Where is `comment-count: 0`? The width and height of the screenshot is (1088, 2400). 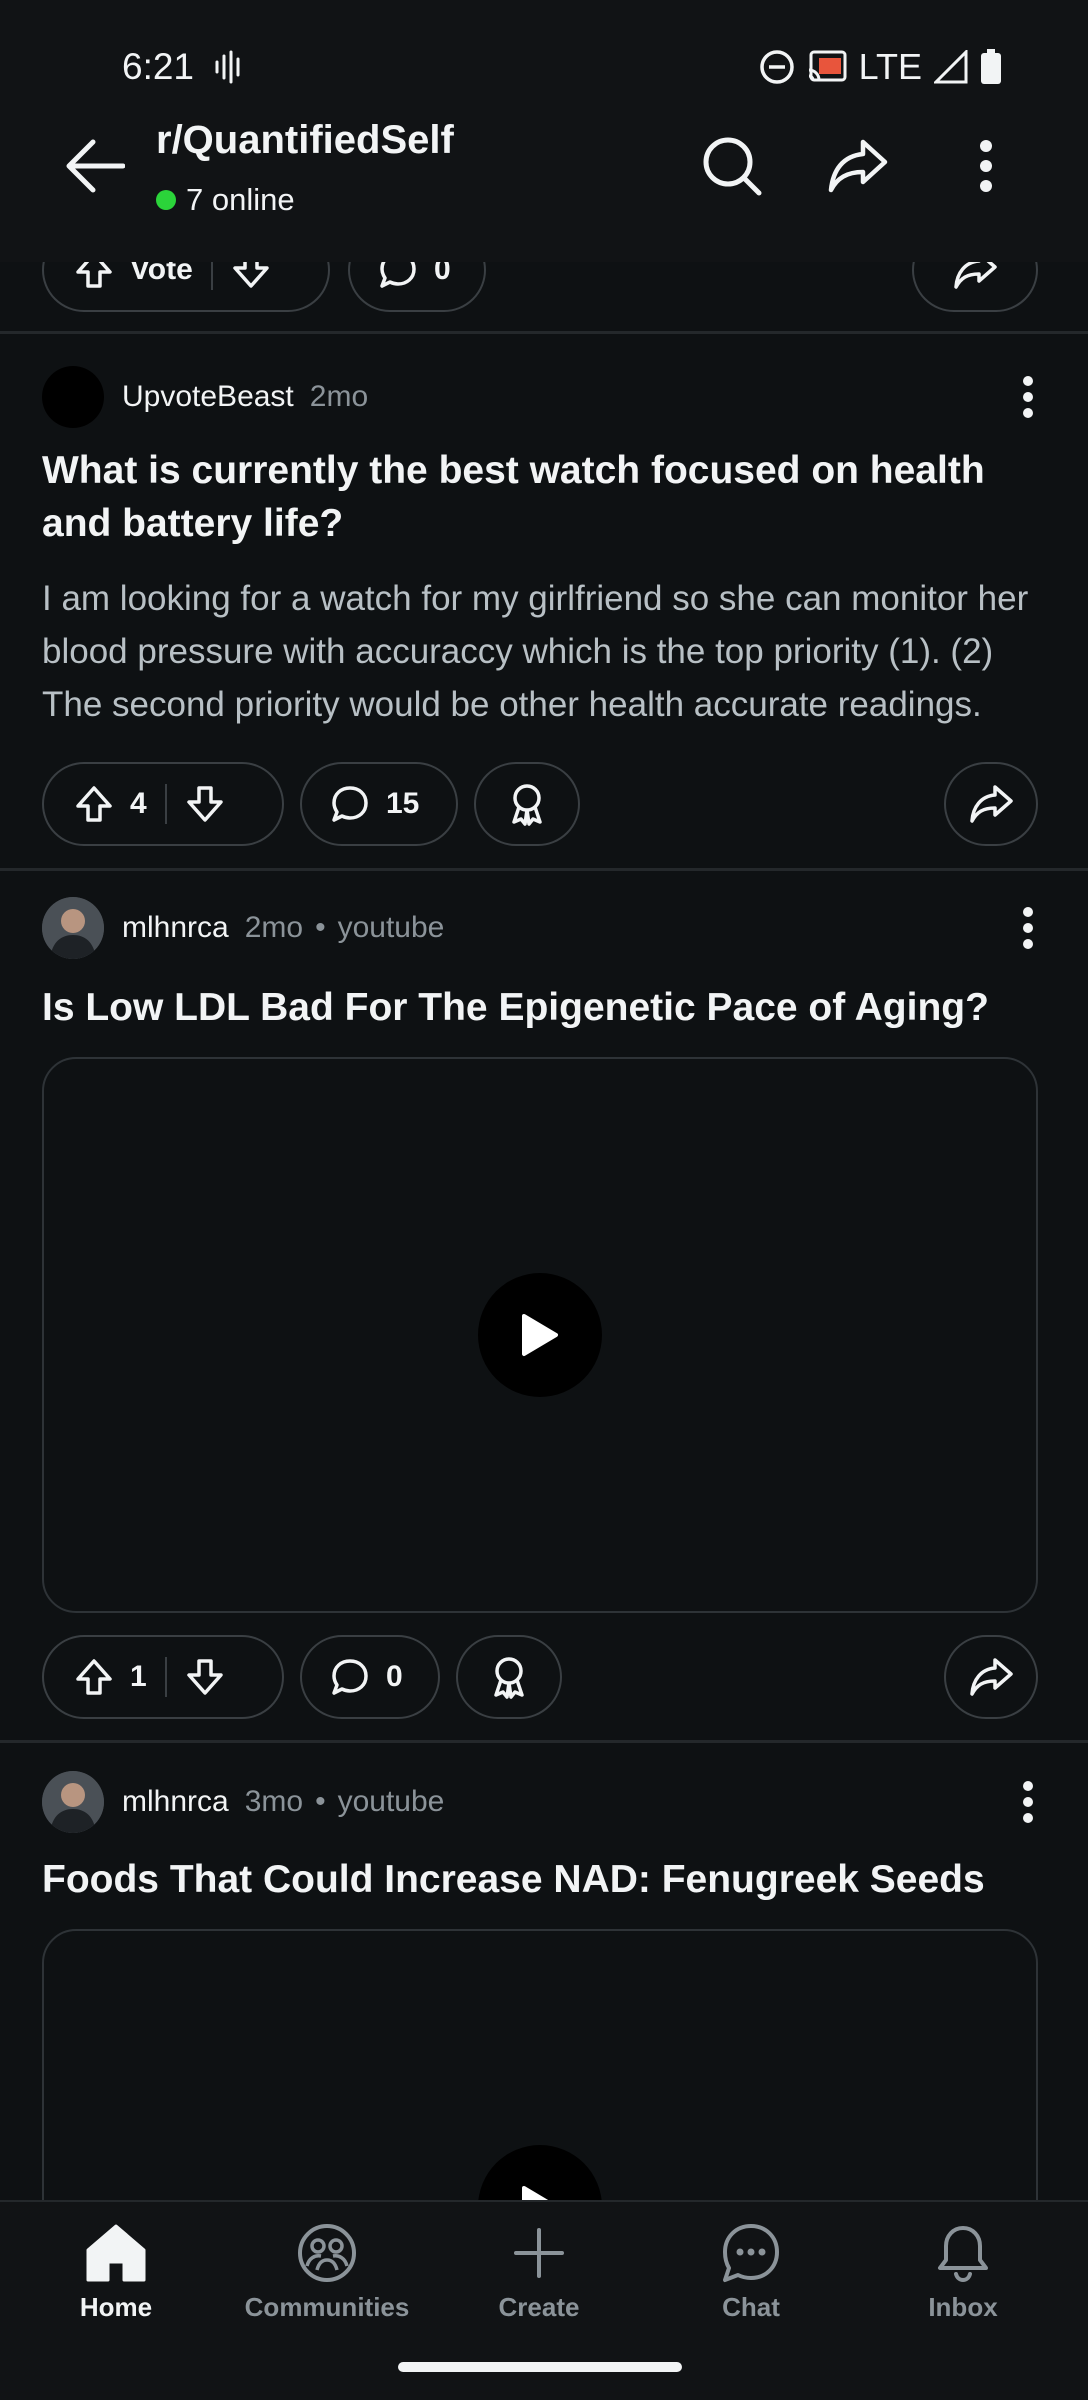 comment-count: 0 is located at coordinates (394, 1676).